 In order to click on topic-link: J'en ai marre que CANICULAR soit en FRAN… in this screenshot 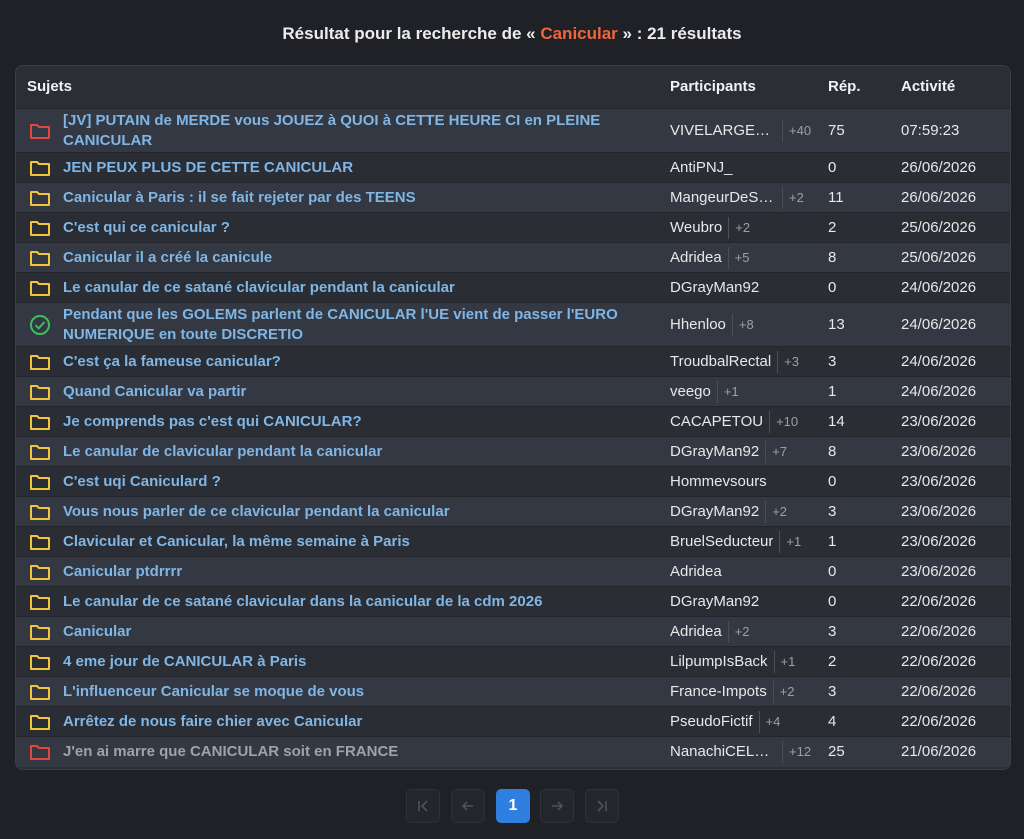, I will do `click(343, 752)`.